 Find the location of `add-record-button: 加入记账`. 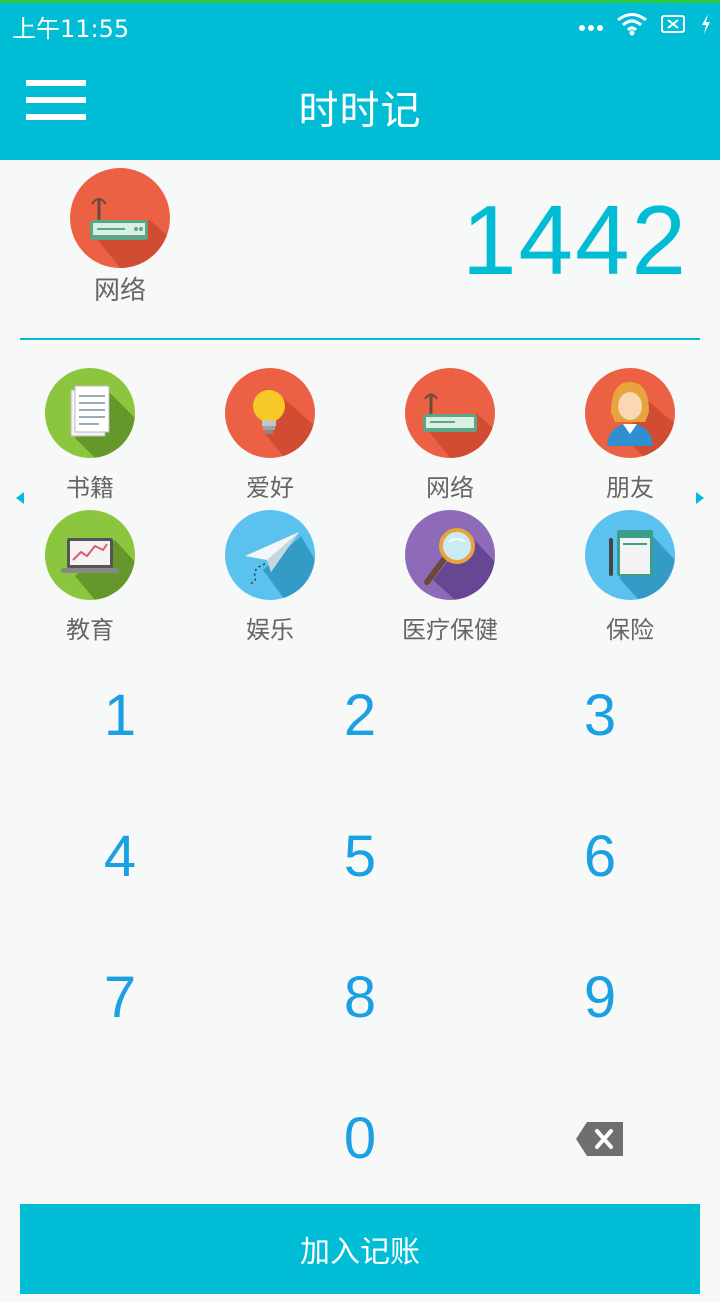

add-record-button: 加入记账 is located at coordinates (360, 1249).